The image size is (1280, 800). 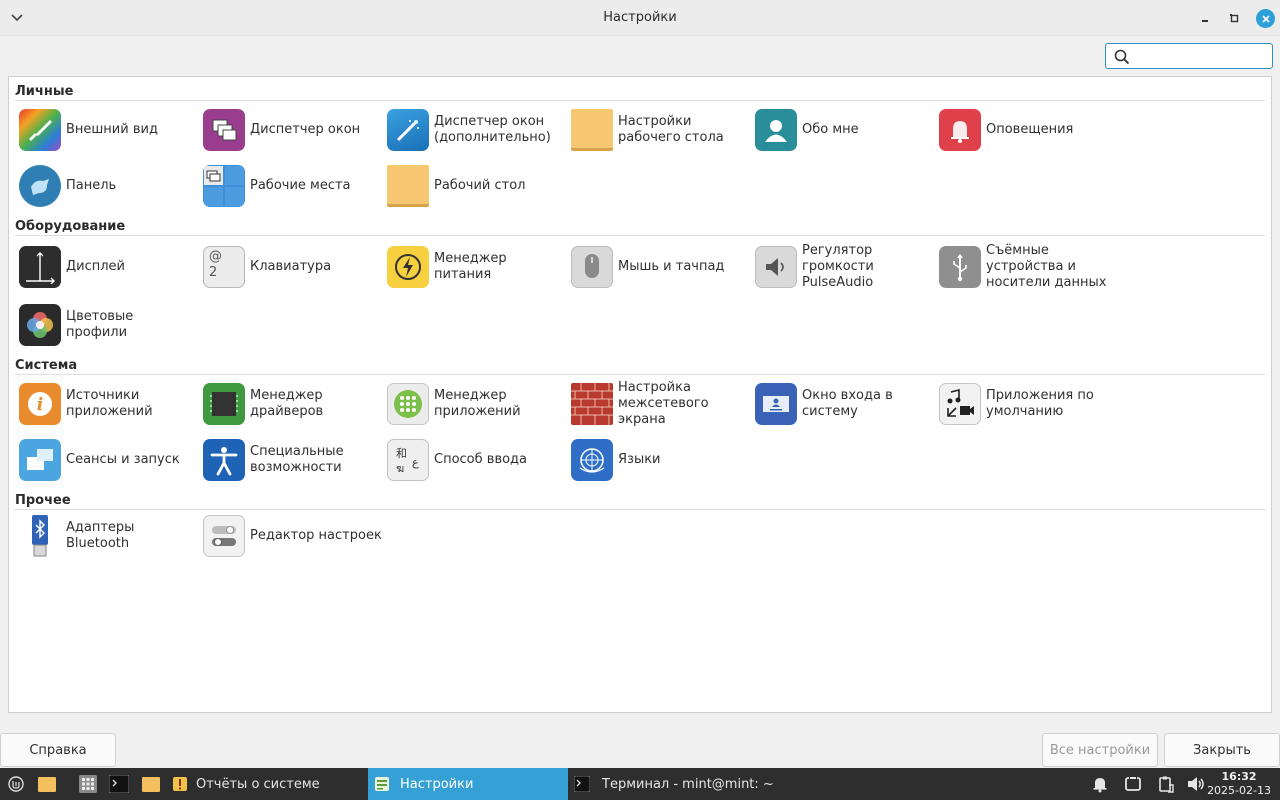 What do you see at coordinates (109, 536) in the screenshot?
I see `item-bluetooth: Адаптеры Bluetooth` at bounding box center [109, 536].